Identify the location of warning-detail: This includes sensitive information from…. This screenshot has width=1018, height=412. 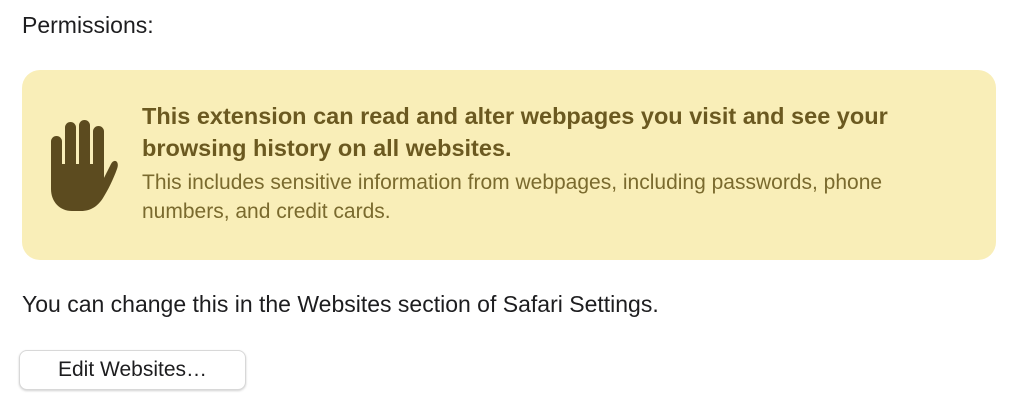
(512, 197).